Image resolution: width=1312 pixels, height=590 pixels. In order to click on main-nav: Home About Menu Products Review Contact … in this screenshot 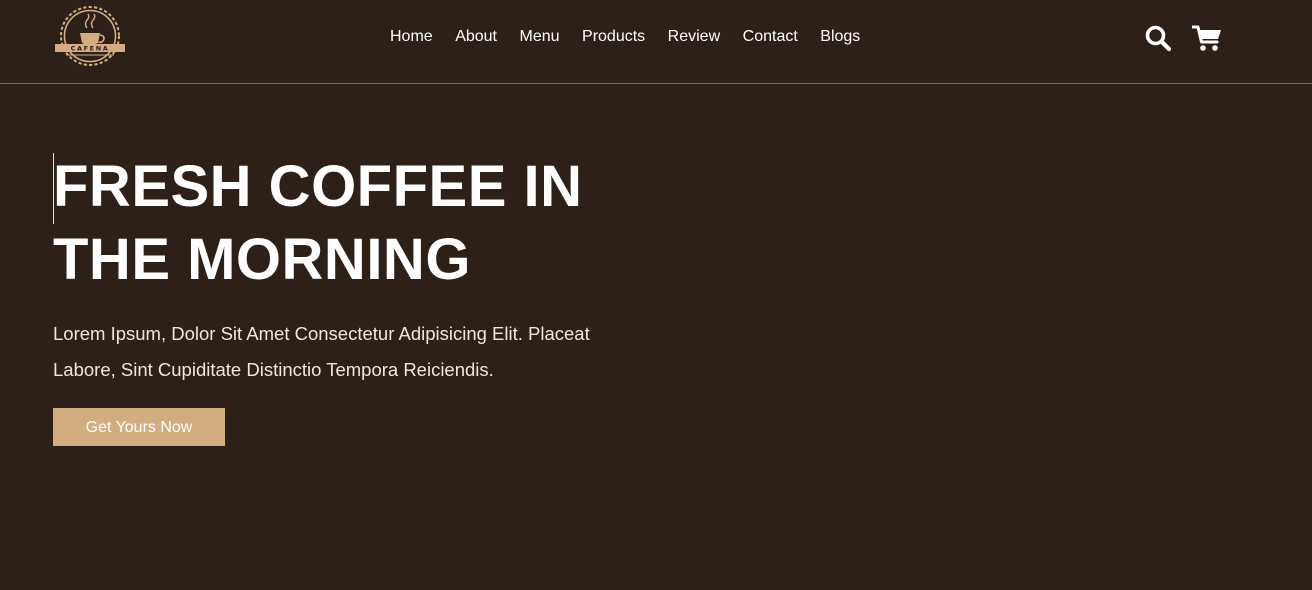, I will do `click(636, 37)`.